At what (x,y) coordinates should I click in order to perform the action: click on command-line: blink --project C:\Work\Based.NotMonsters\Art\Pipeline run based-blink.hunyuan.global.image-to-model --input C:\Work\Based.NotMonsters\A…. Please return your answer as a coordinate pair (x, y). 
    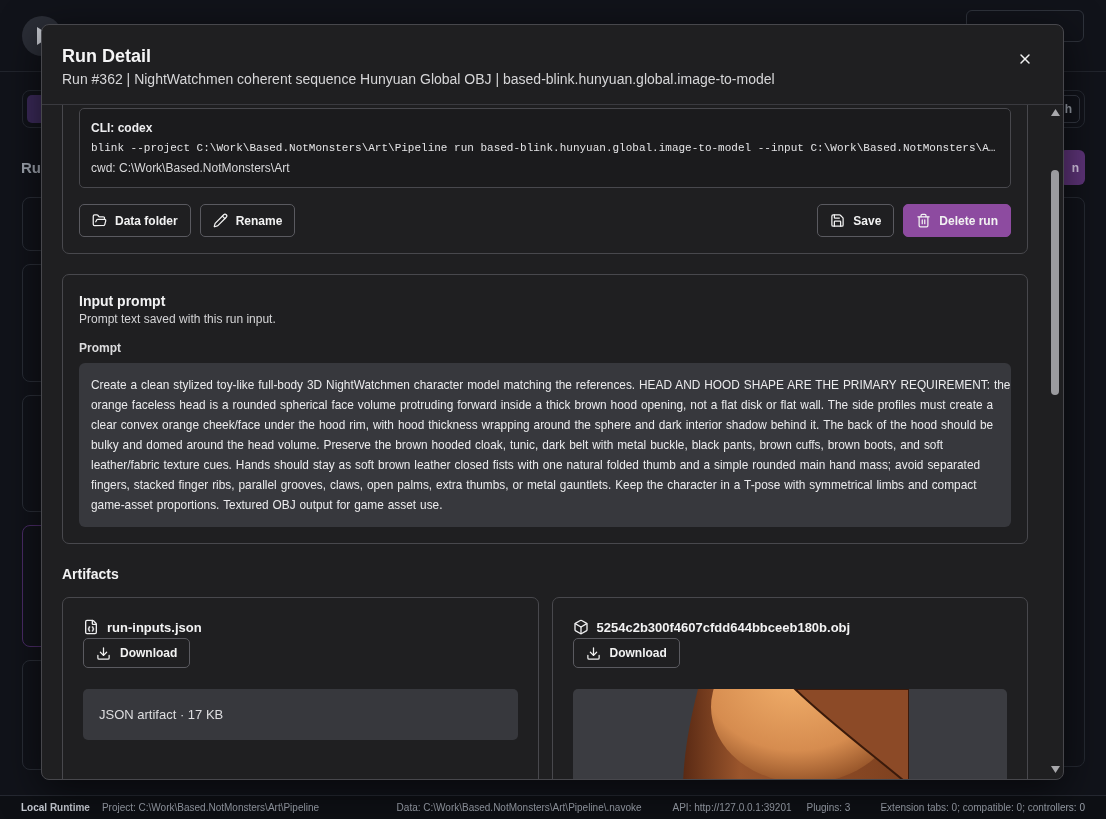
    Looking at the image, I should click on (544, 148).